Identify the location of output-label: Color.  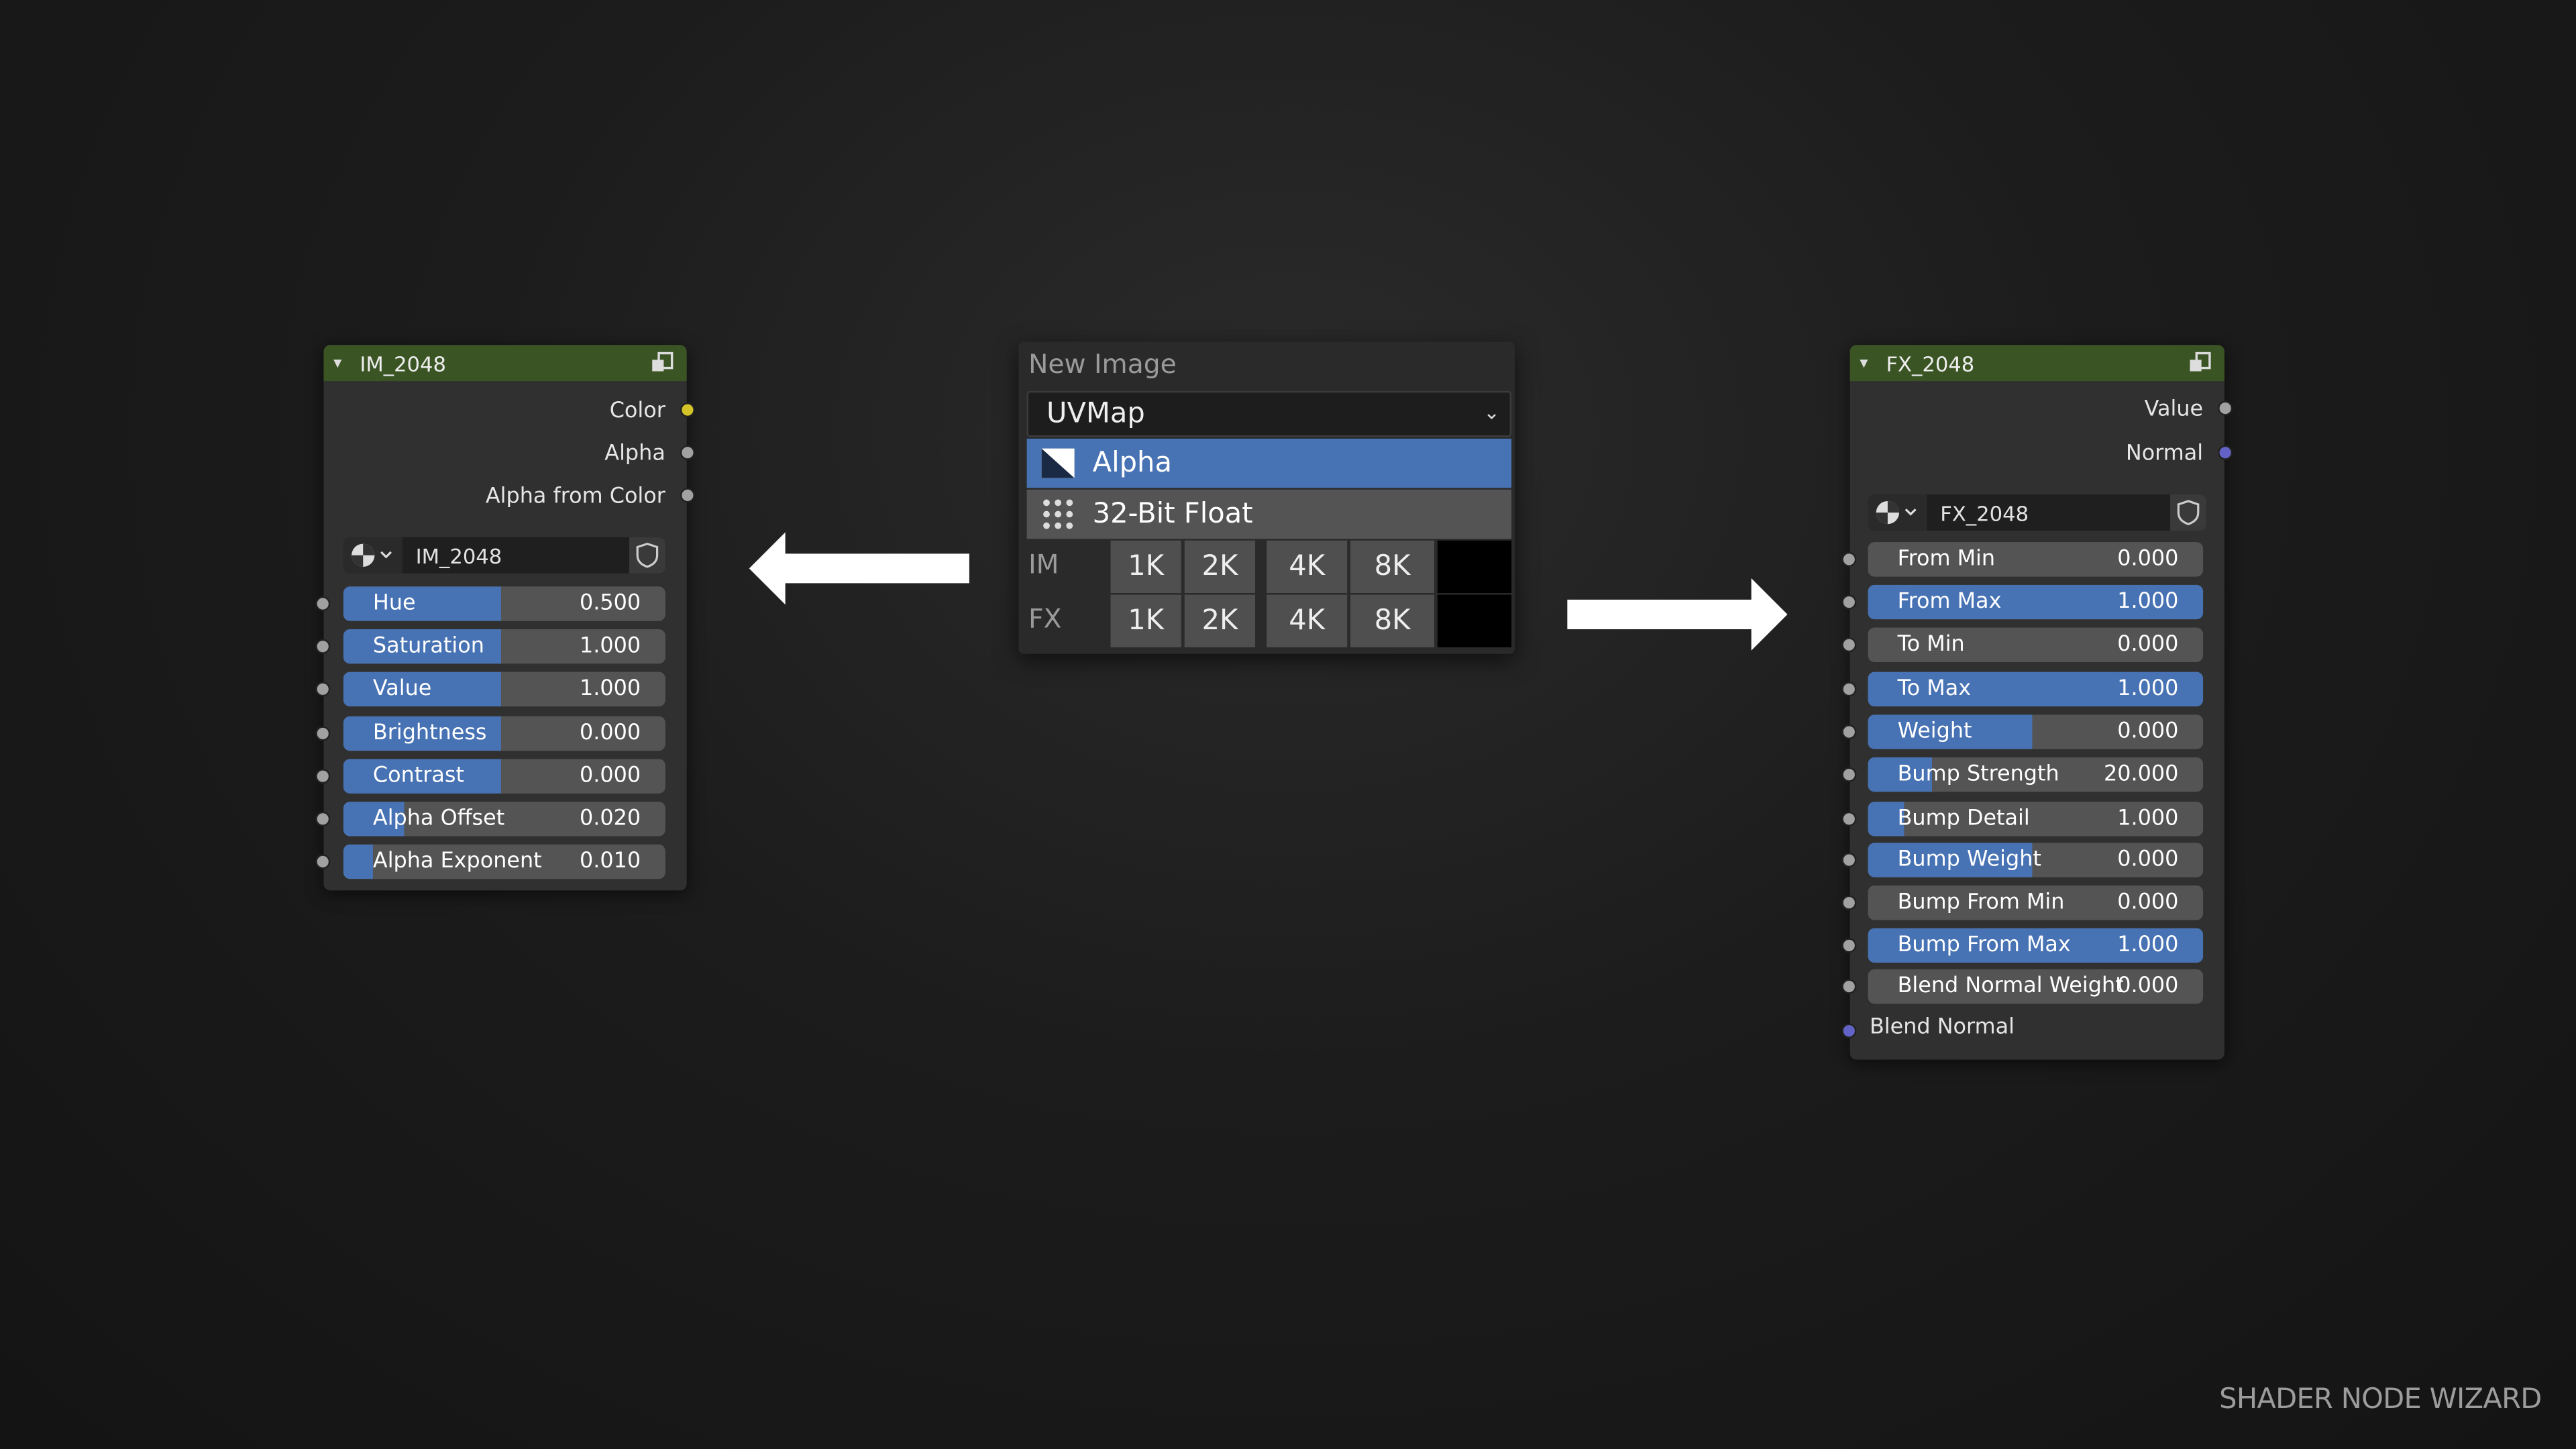
(637, 410).